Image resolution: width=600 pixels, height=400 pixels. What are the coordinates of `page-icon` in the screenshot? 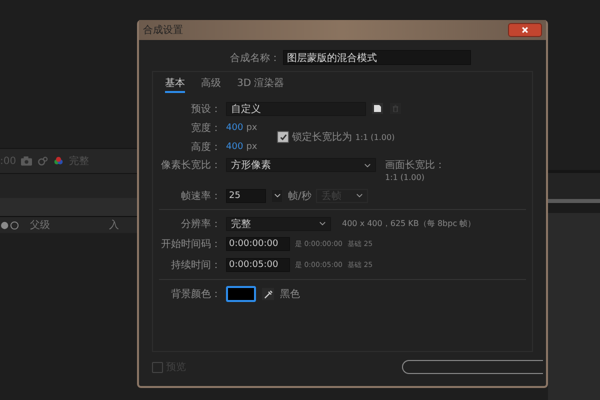 It's located at (377, 108).